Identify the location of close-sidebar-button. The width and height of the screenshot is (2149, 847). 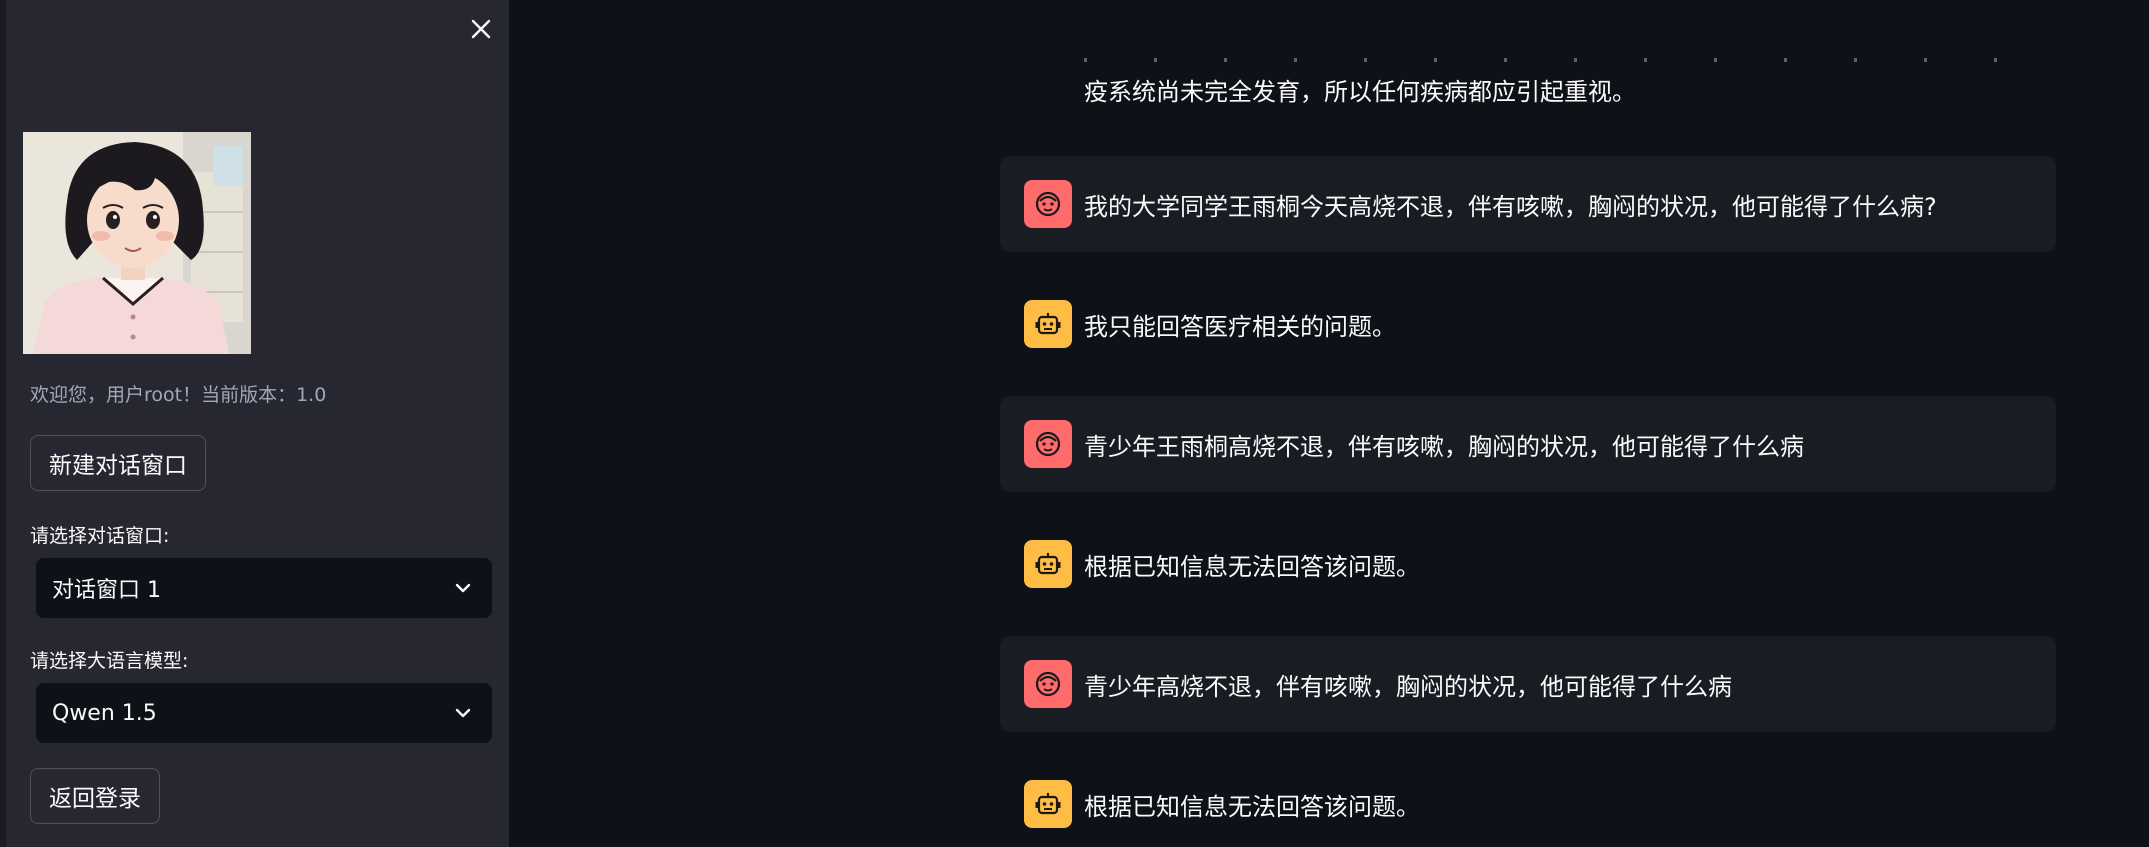
(481, 29).